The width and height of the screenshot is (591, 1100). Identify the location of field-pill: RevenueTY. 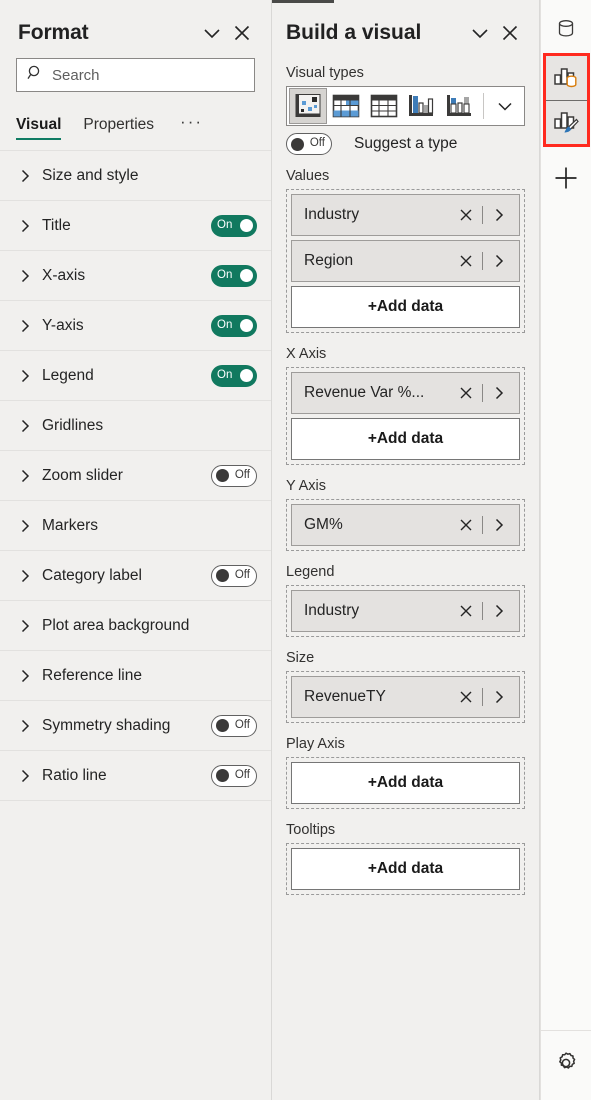
(405, 697).